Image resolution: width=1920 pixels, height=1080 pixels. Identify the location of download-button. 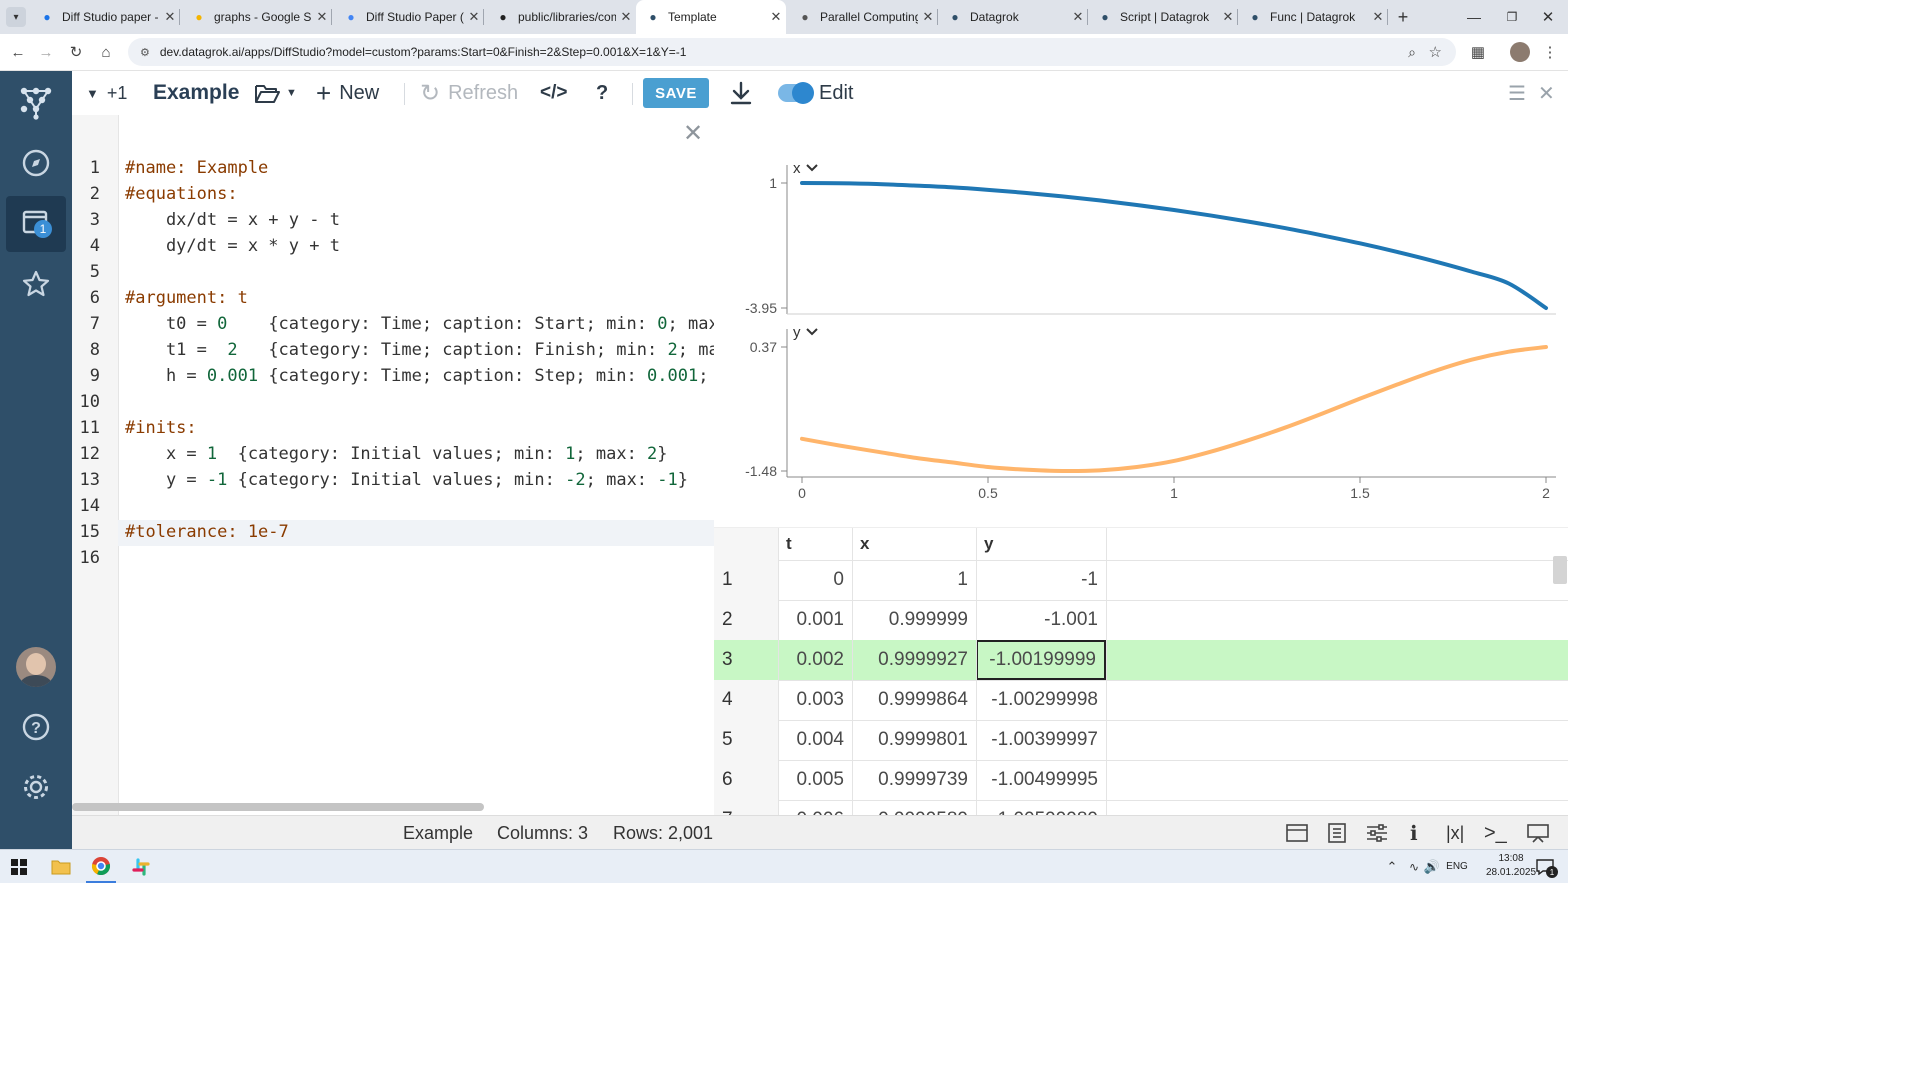
(741, 93).